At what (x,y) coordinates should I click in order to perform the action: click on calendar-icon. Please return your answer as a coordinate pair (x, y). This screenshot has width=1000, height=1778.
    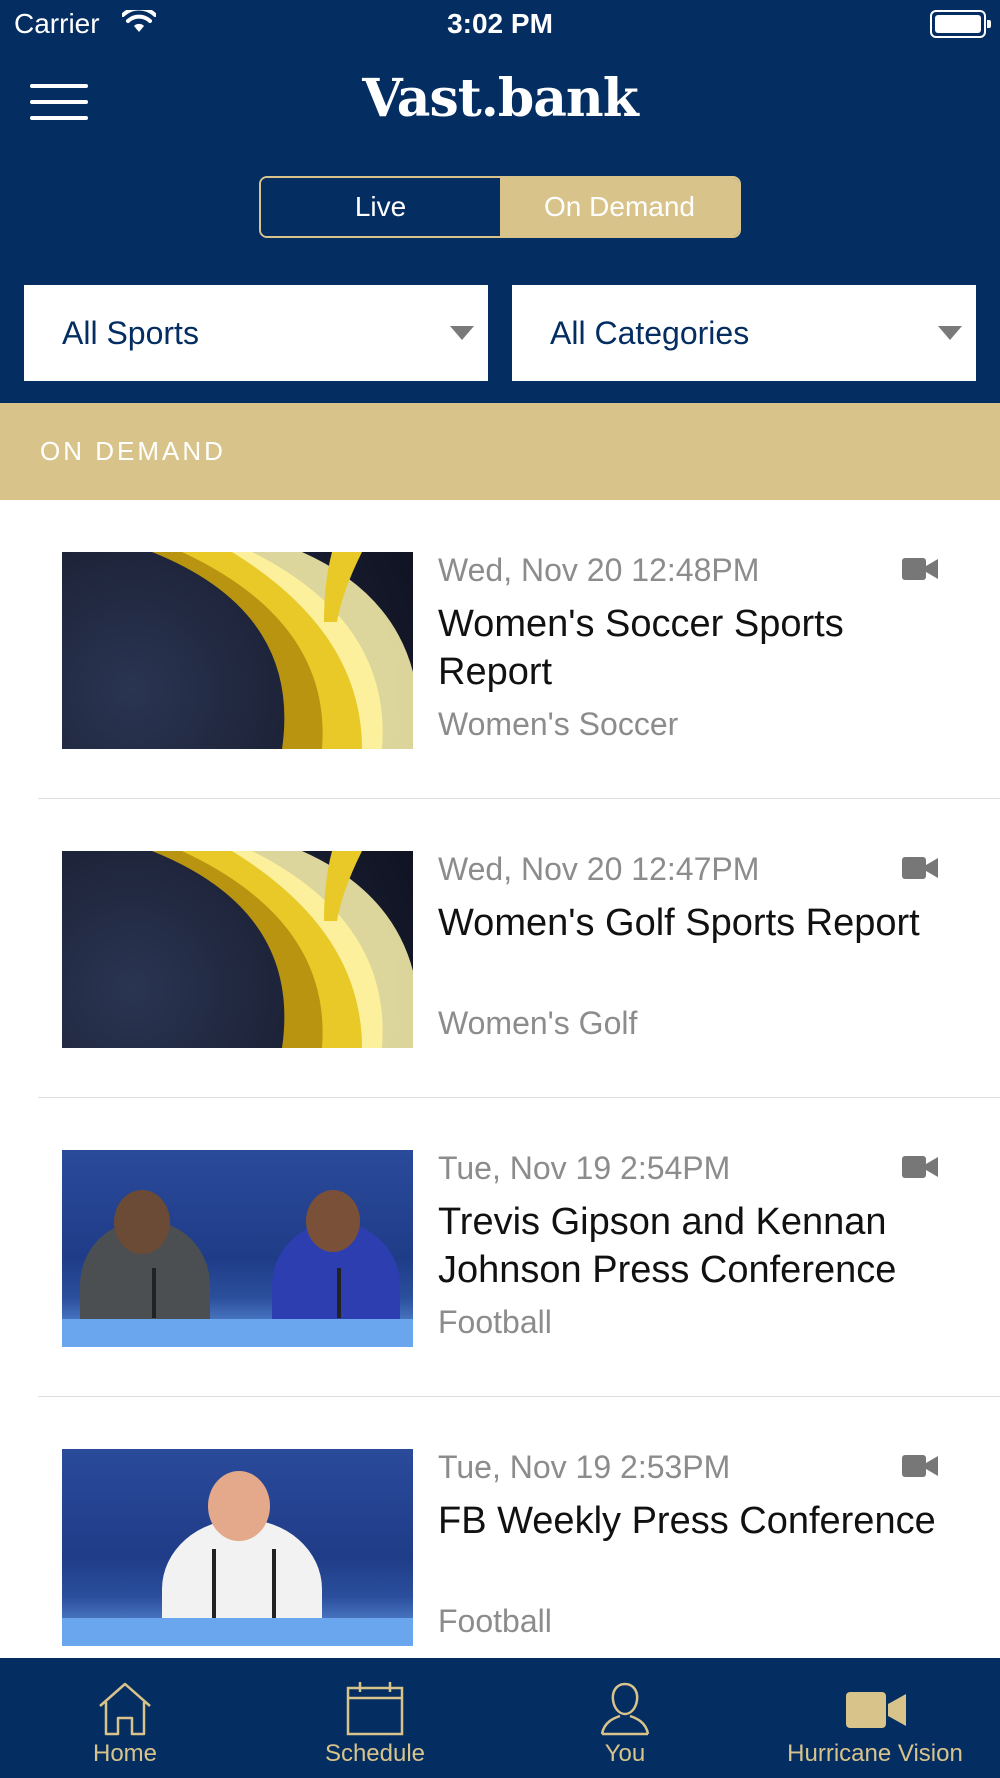
    Looking at the image, I should click on (375, 1709).